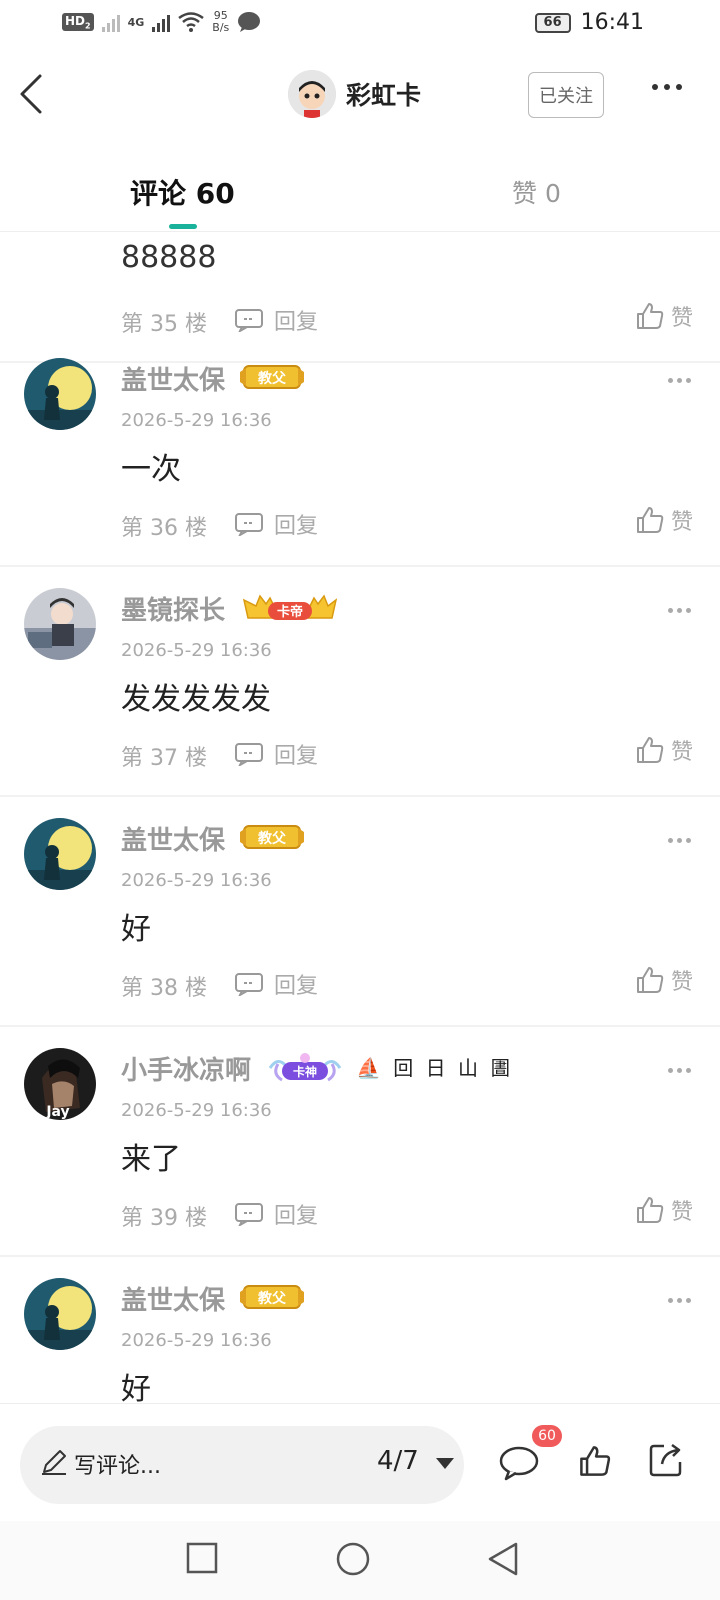 The height and width of the screenshot is (1600, 720). What do you see at coordinates (384, 95) in the screenshot?
I see `page-title: 彩虹卡` at bounding box center [384, 95].